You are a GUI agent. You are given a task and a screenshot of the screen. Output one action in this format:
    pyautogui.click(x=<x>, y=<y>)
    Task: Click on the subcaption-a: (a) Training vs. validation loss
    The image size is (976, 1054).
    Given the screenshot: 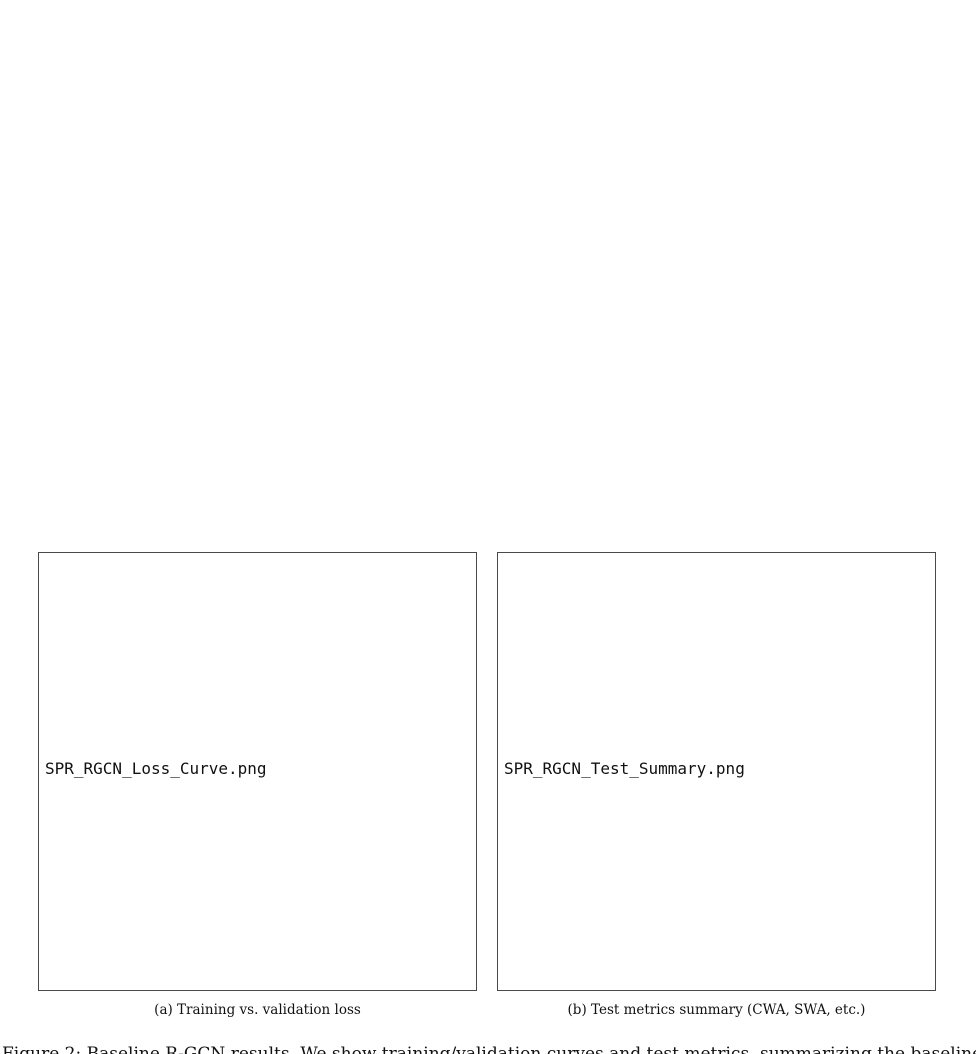 What is the action you would take?
    pyautogui.click(x=257, y=1010)
    